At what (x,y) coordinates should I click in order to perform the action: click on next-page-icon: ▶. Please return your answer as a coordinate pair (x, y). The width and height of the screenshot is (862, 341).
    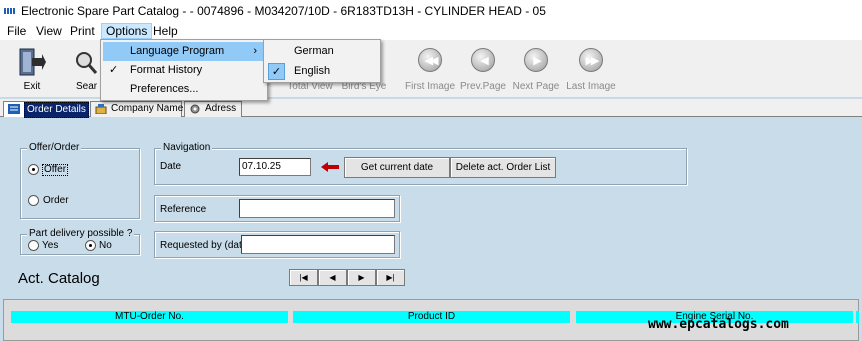
    Looking at the image, I should click on (536, 60).